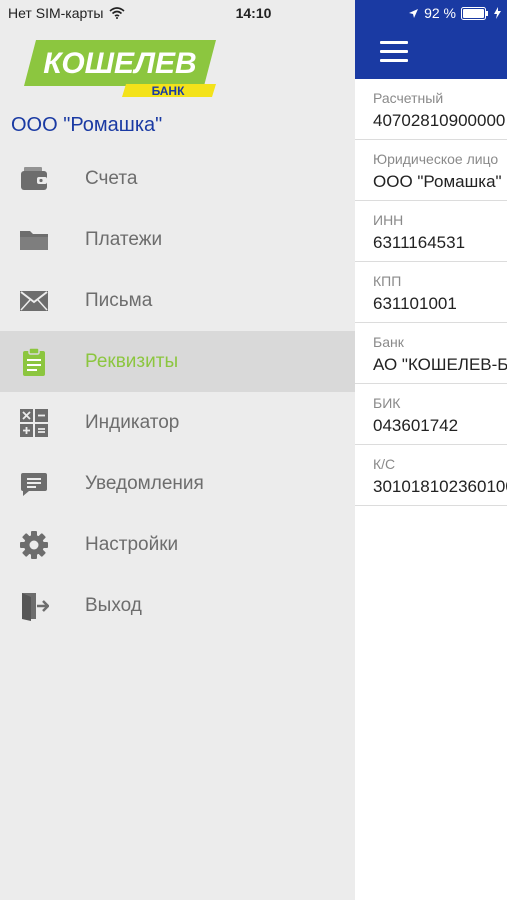 This screenshot has width=507, height=900. What do you see at coordinates (413, 13) in the screenshot?
I see `location-arrow-icon` at bounding box center [413, 13].